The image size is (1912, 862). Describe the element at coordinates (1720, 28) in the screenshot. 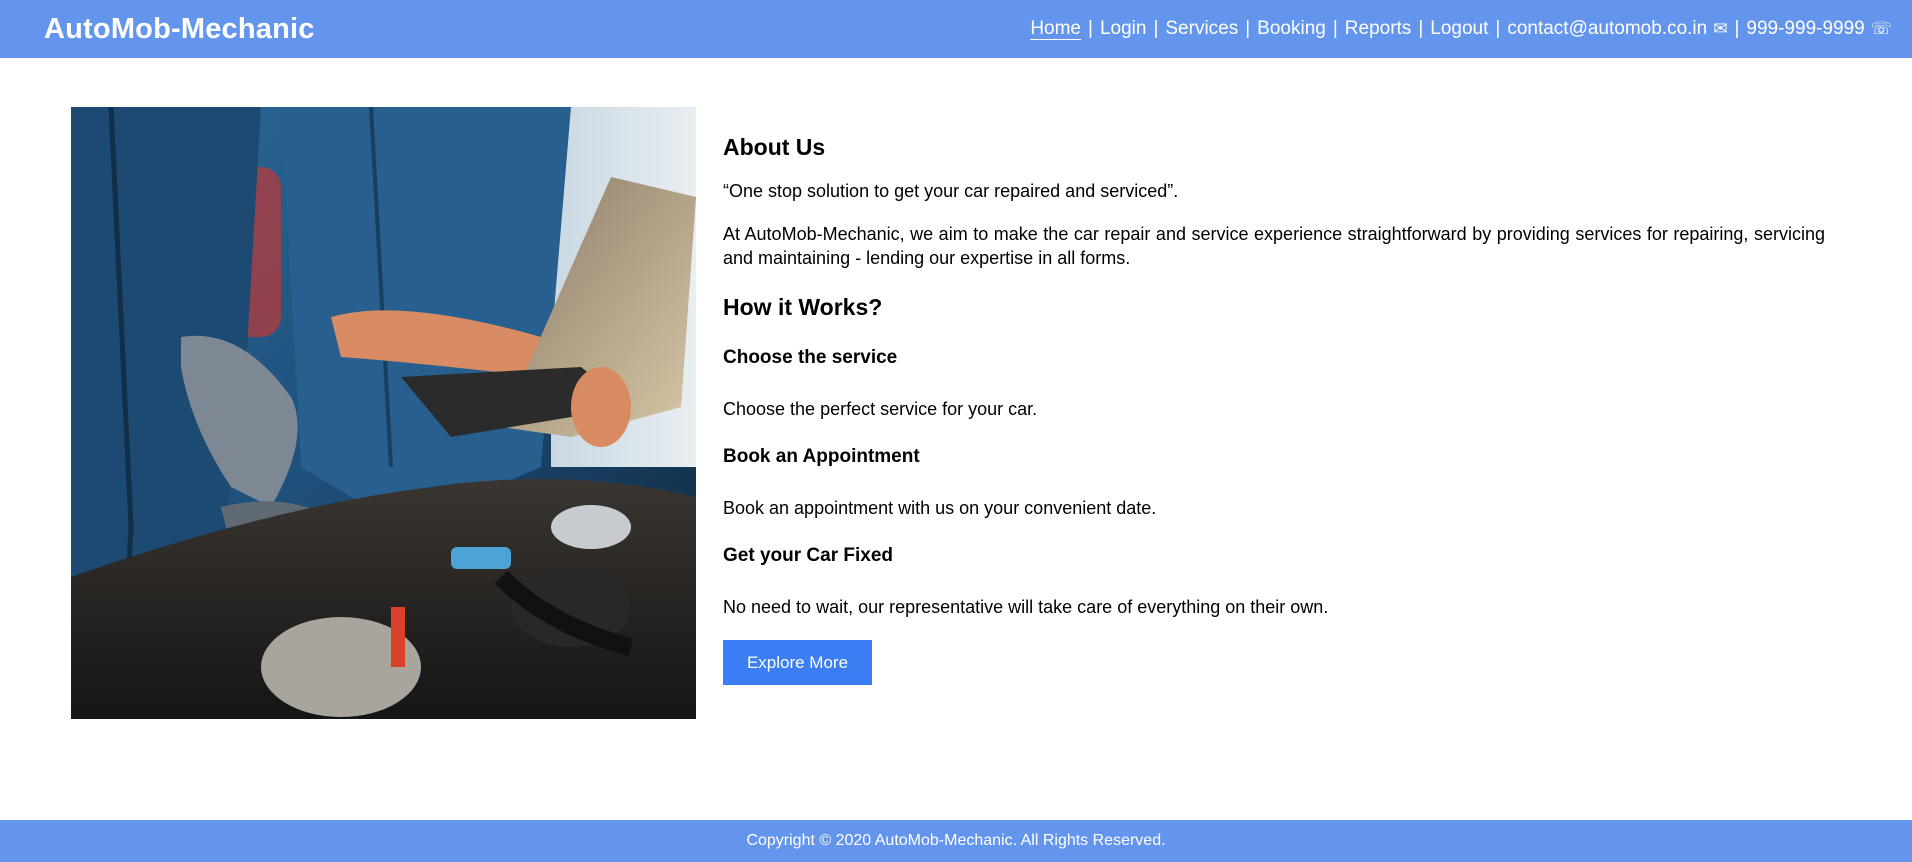

I see `envelope-icon: ✉` at that location.